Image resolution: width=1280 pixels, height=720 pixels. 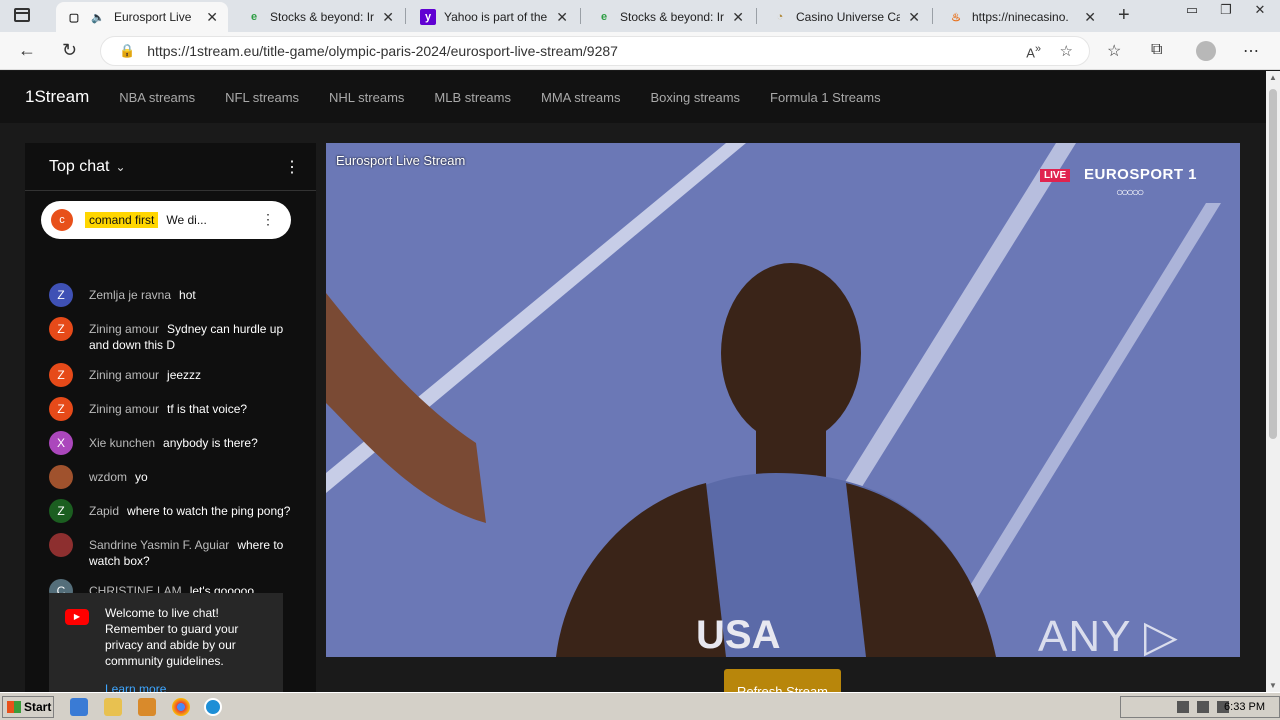 I want to click on svg-text: USA, so click(x=738, y=635).